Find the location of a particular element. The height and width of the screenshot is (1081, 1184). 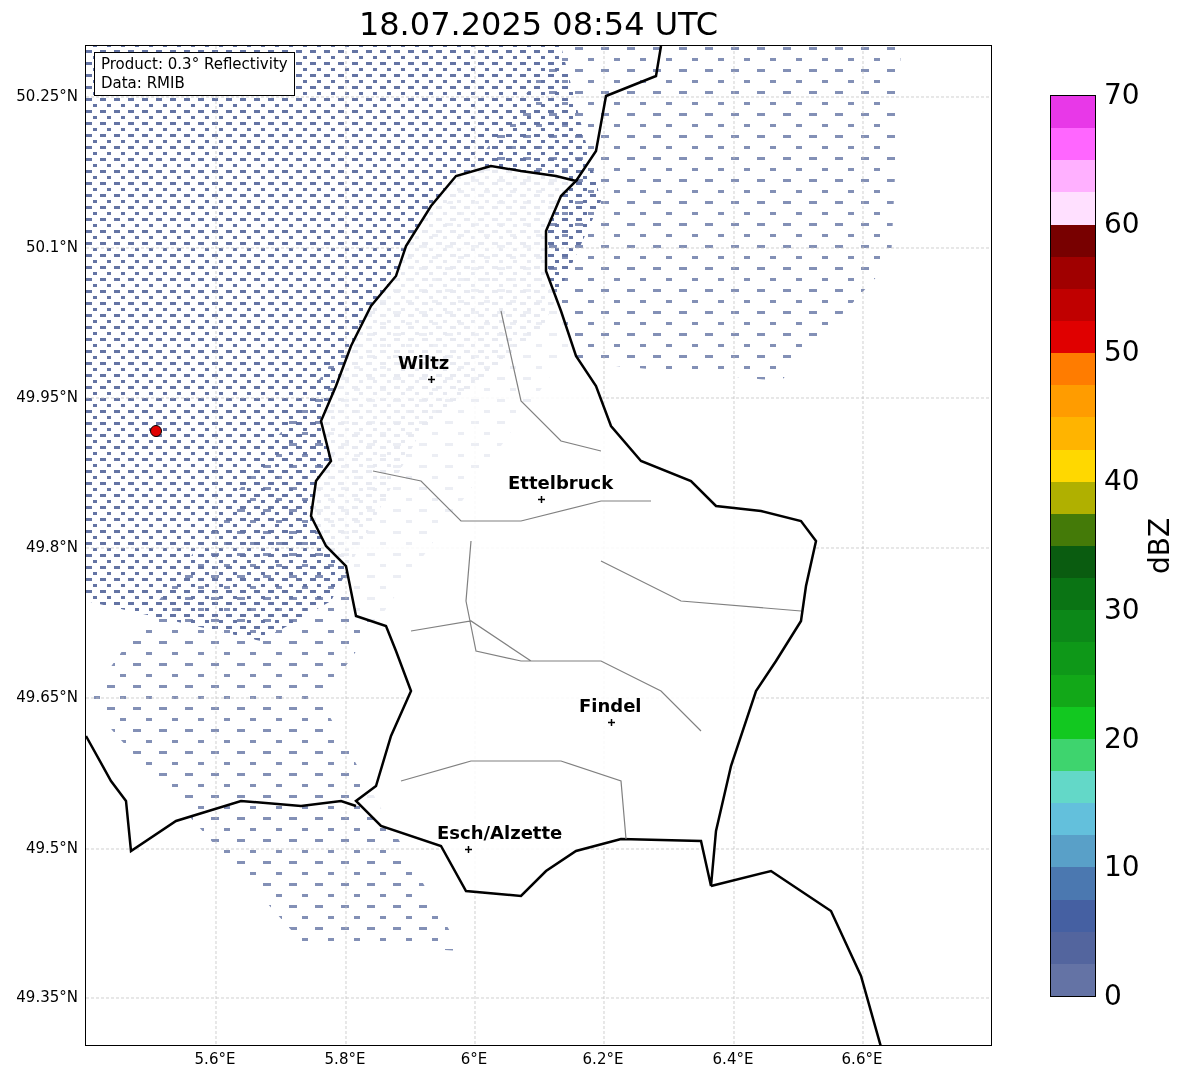

colorbar-tick-label: 60 is located at coordinates (1122, 223).